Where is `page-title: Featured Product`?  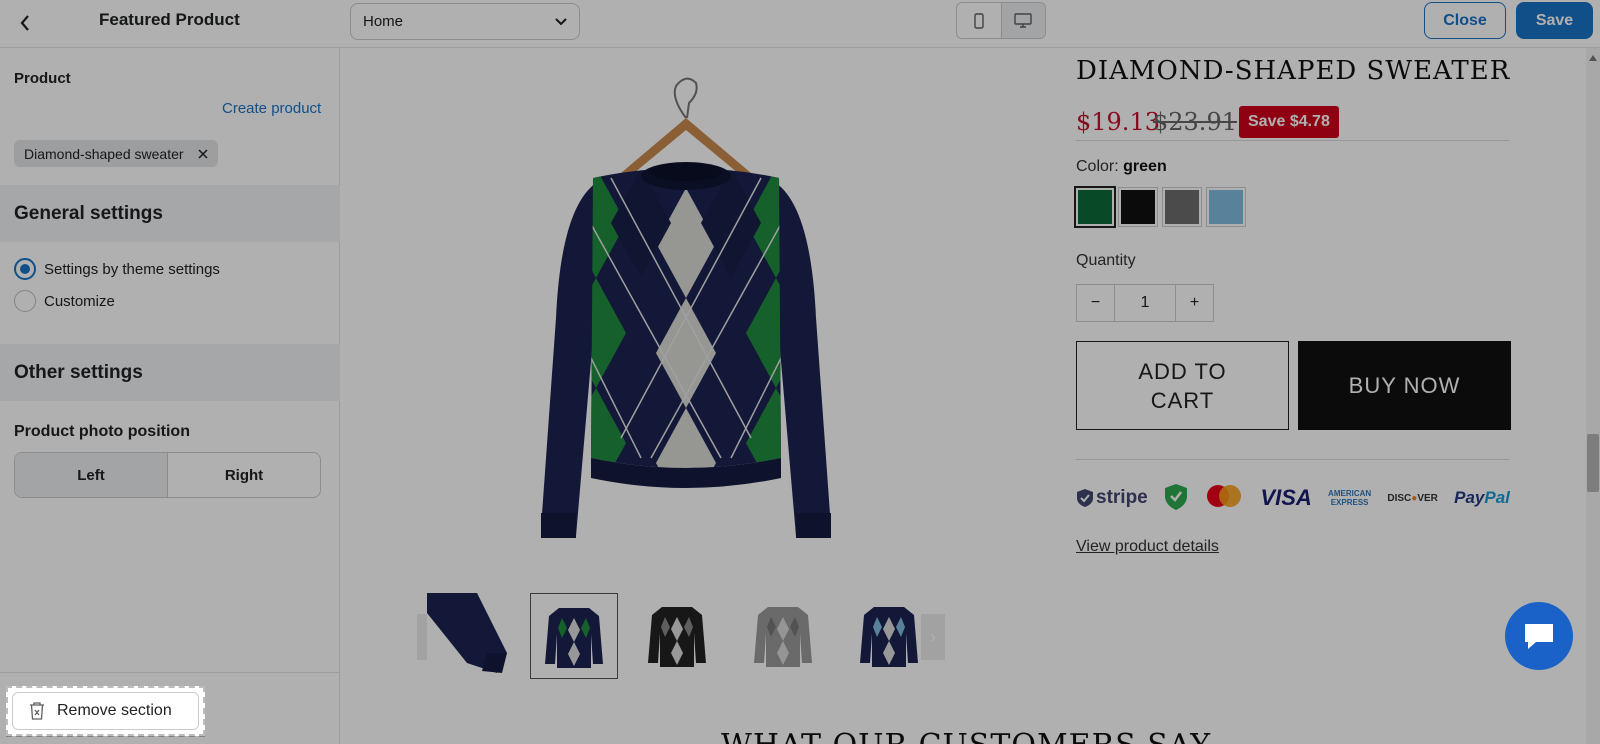
page-title: Featured Product is located at coordinates (169, 19).